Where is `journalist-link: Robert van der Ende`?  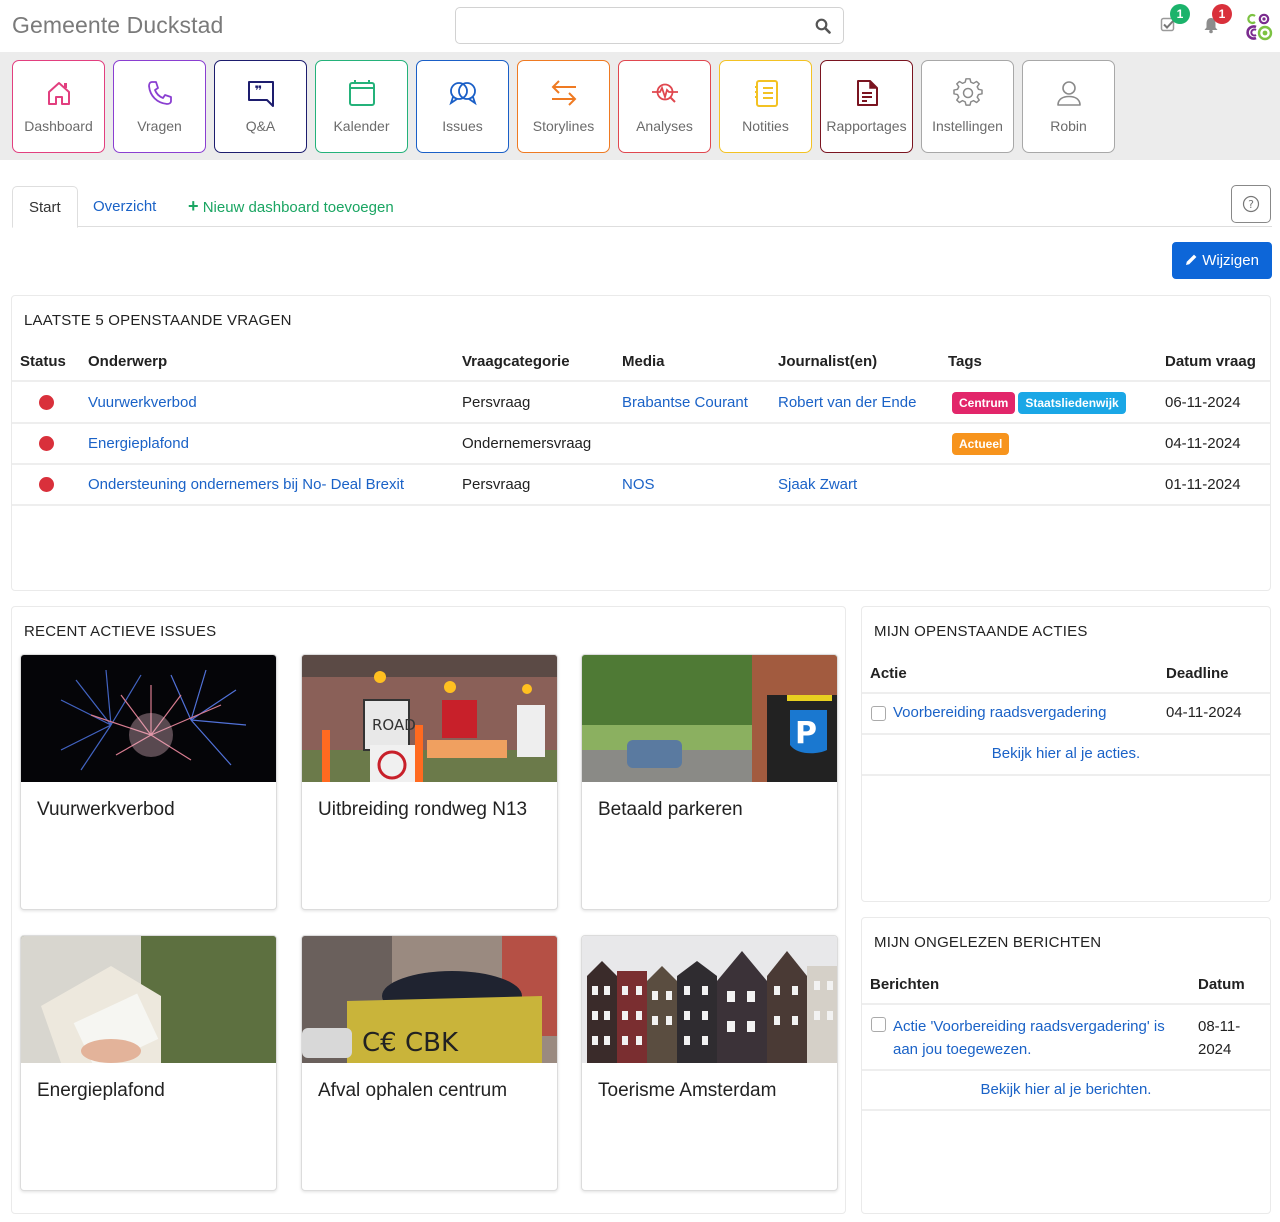 journalist-link: Robert van der Ende is located at coordinates (847, 402).